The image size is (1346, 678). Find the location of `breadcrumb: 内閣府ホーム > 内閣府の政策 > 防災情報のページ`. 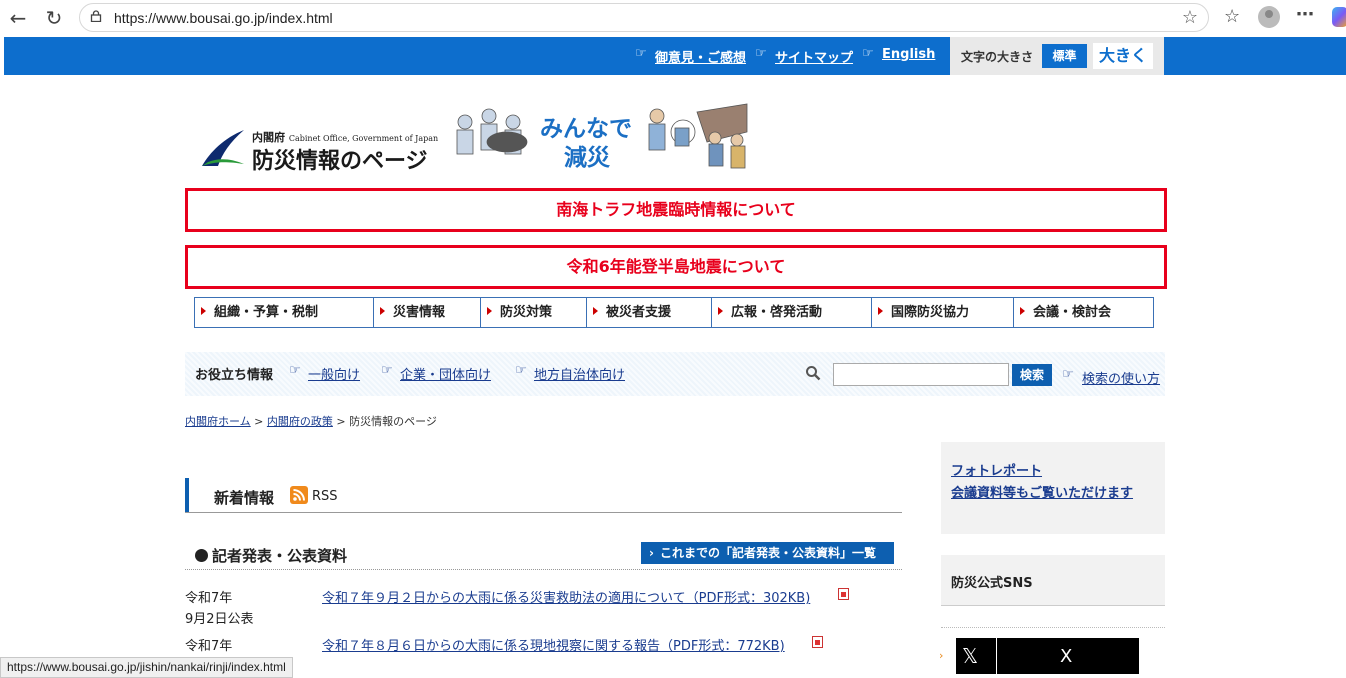

breadcrumb: 内閣府ホーム > 内閣府の政策 > 防災情報のページ is located at coordinates (311, 421).